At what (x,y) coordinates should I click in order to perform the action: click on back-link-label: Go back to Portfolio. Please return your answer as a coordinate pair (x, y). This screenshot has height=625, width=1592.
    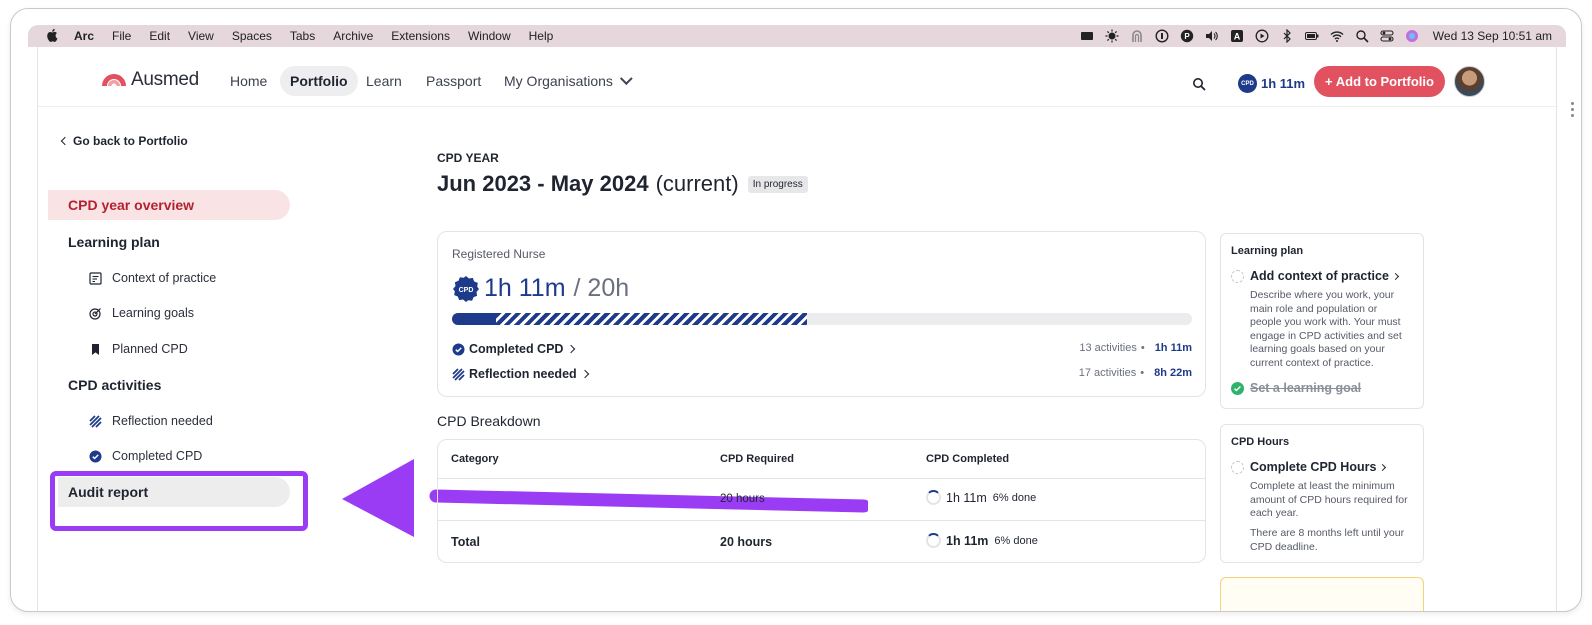
    Looking at the image, I should click on (130, 141).